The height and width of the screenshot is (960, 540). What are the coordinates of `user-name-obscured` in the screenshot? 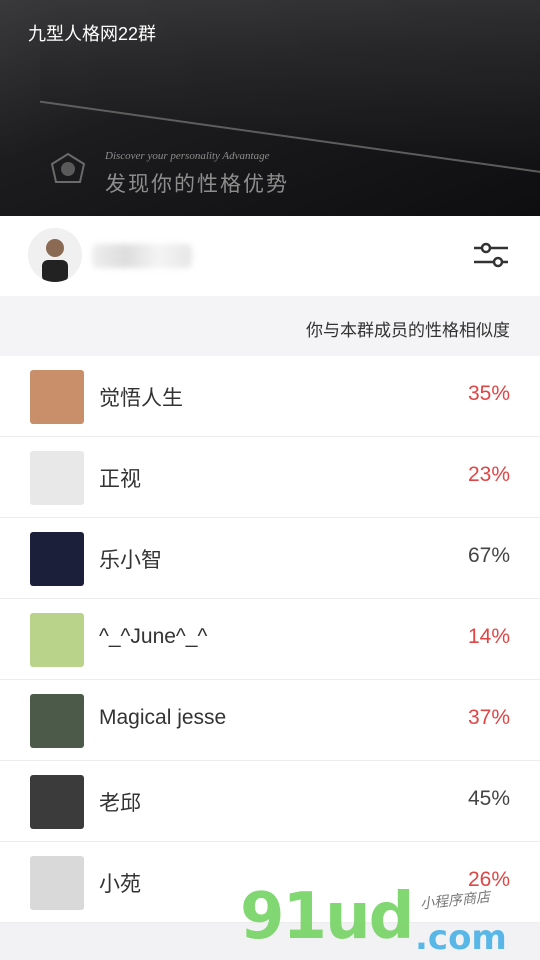 It's located at (142, 256).